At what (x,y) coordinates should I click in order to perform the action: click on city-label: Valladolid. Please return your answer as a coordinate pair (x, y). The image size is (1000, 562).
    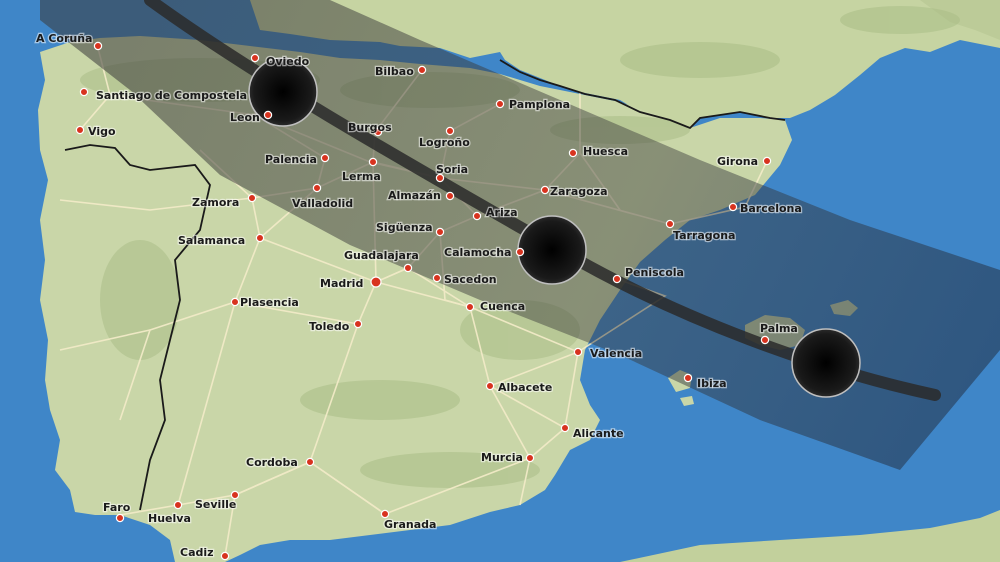
    Looking at the image, I should click on (322, 203).